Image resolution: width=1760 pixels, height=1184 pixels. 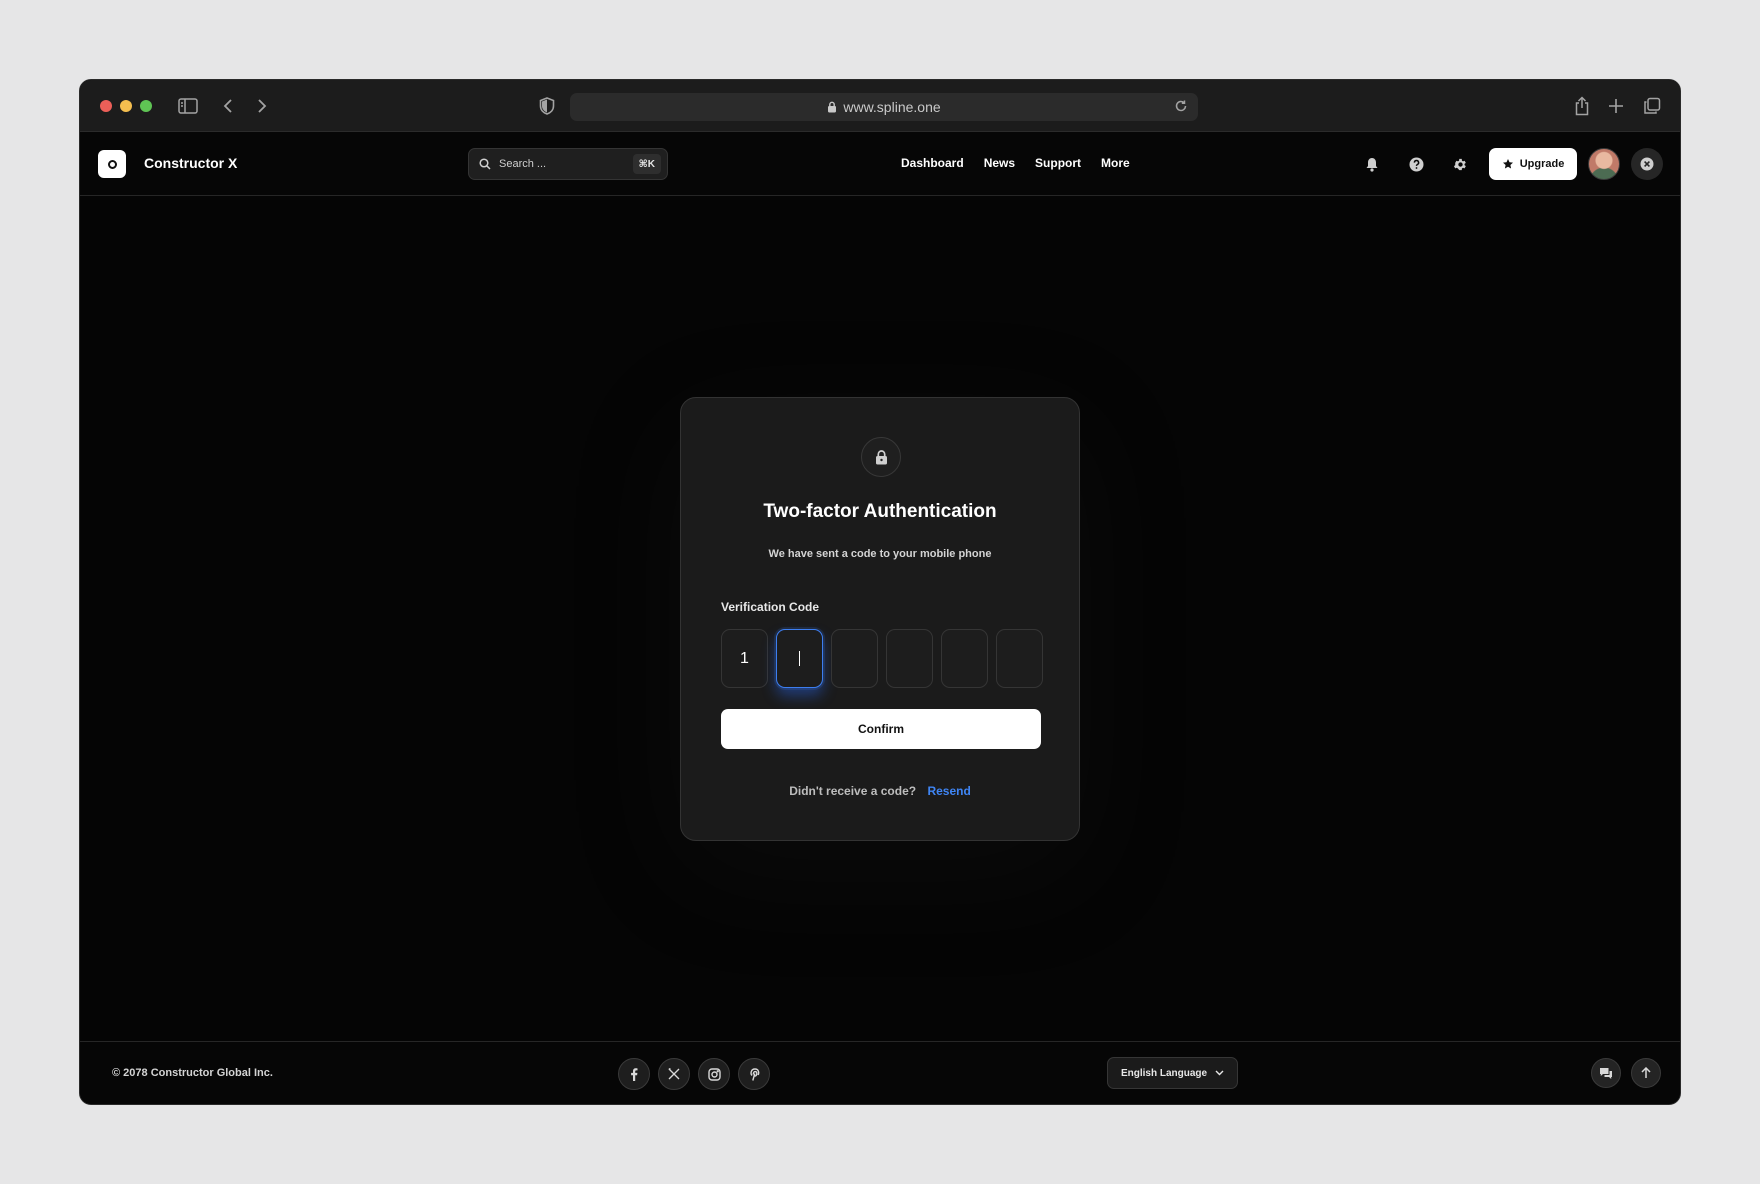 I want to click on bell-icon, so click(x=1372, y=164).